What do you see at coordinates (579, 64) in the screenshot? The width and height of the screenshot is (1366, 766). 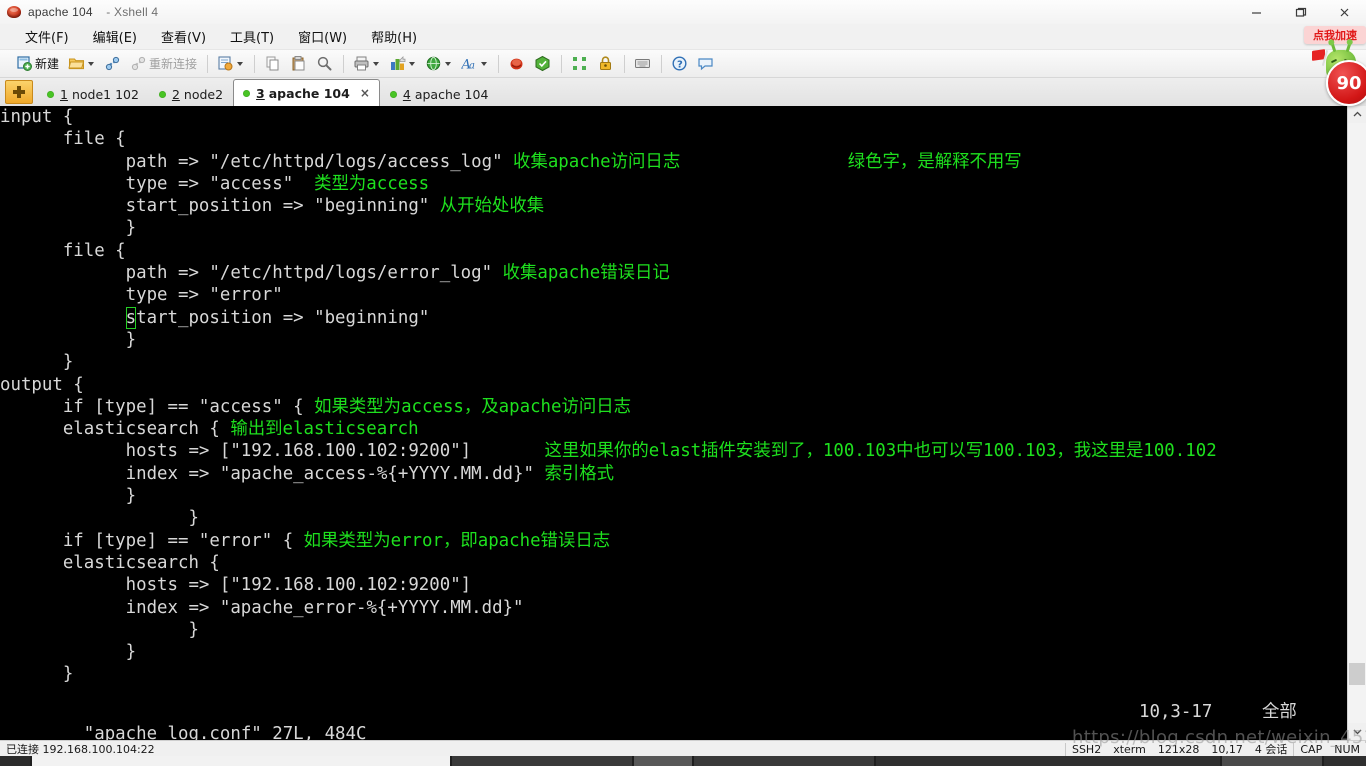 I see `fullscreen-button` at bounding box center [579, 64].